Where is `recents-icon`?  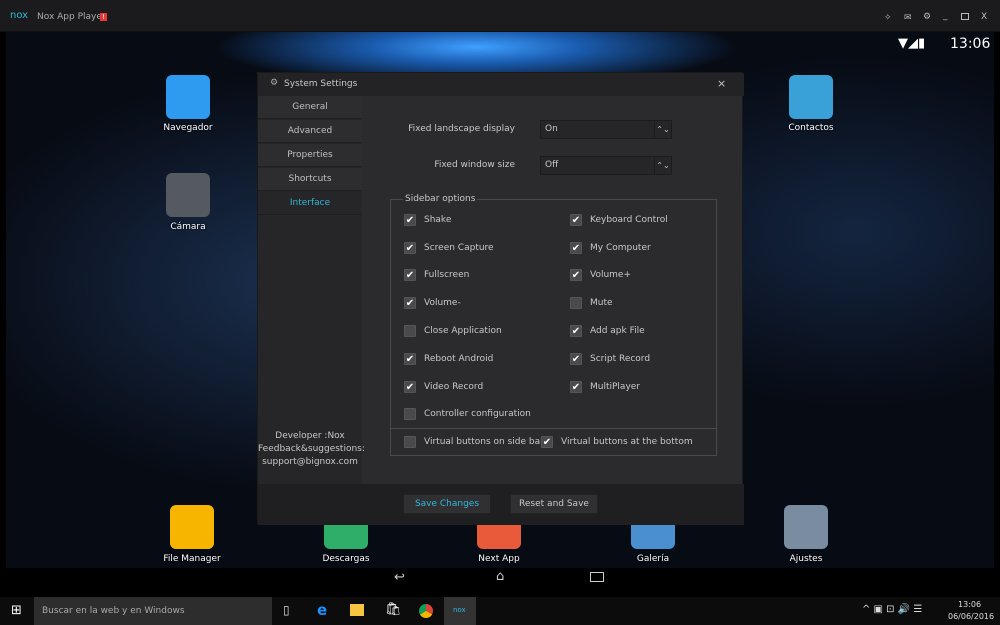 recents-icon is located at coordinates (597, 577).